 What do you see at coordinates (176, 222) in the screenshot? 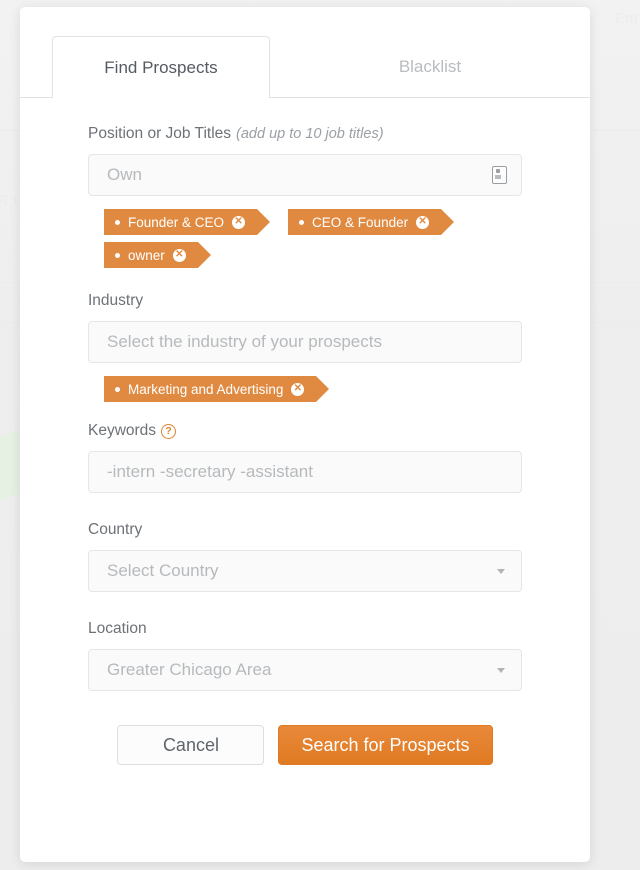
I see `tag-label: Founder & CEO` at bounding box center [176, 222].